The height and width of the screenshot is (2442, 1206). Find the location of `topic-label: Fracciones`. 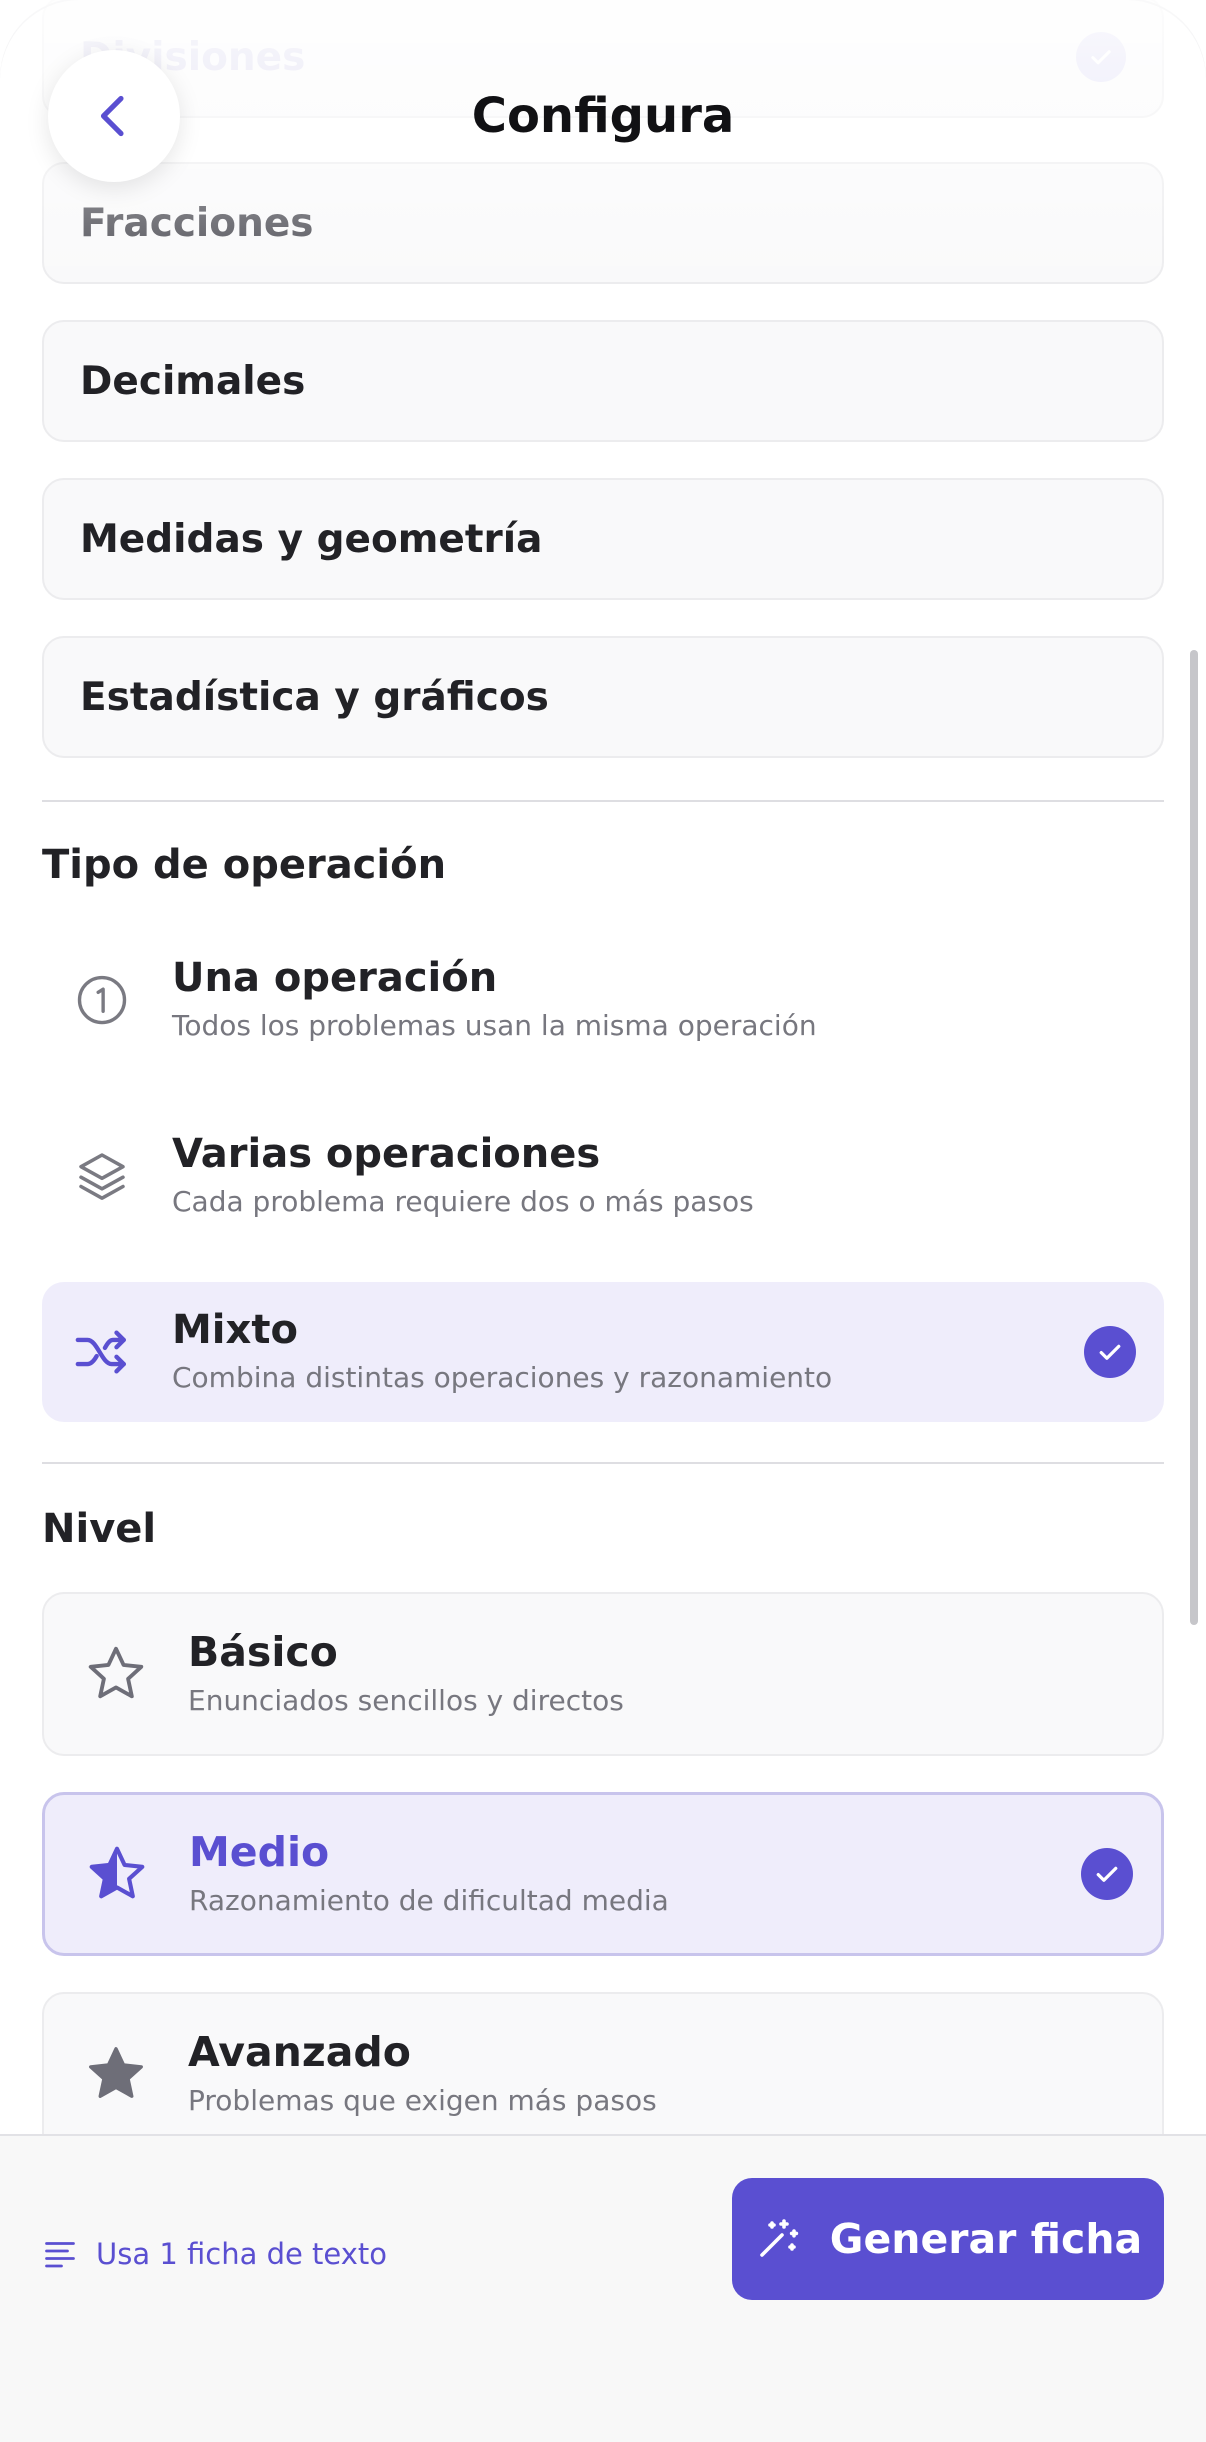

topic-label: Fracciones is located at coordinates (197, 223).